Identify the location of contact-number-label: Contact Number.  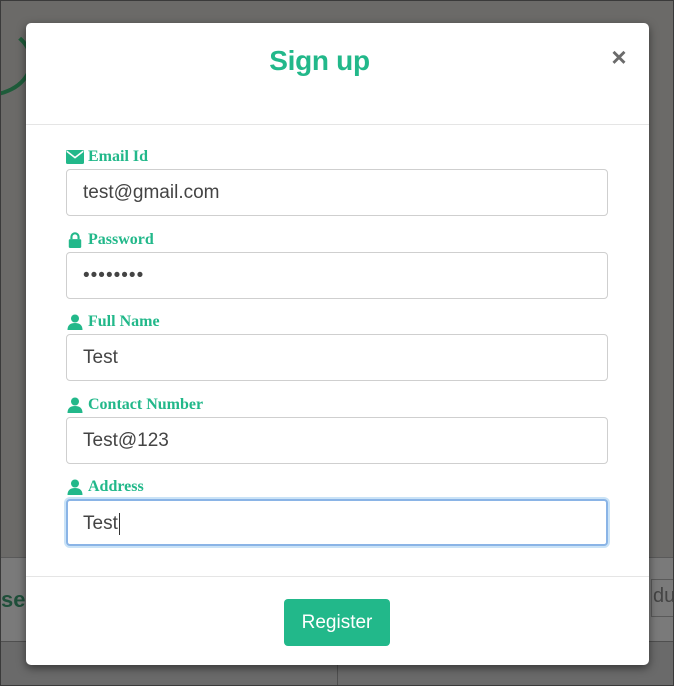
(337, 405).